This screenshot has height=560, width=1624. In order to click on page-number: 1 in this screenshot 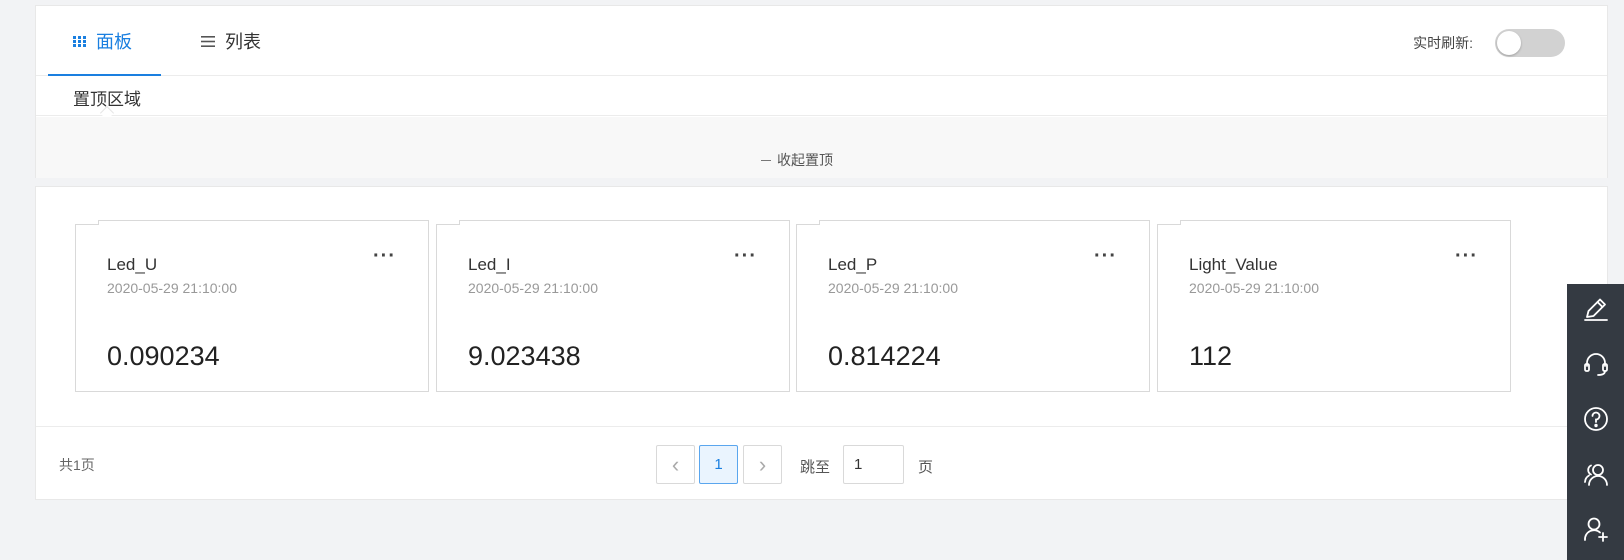, I will do `click(718, 464)`.